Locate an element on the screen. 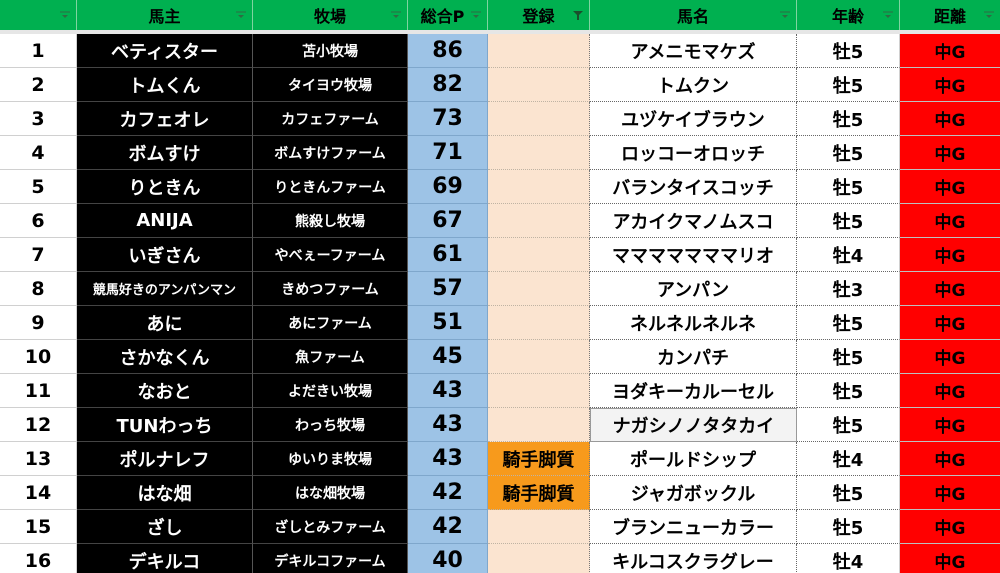 This screenshot has width=1000, height=573. owner-cell: はな畑 is located at coordinates (165, 493).